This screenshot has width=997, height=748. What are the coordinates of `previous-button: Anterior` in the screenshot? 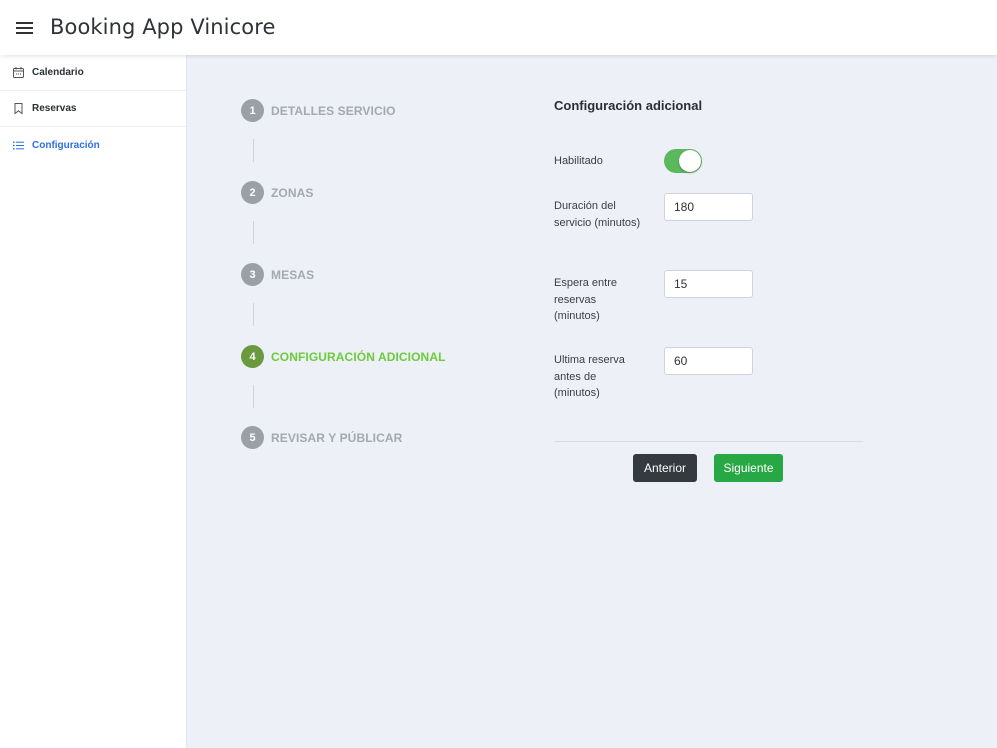 It's located at (665, 468).